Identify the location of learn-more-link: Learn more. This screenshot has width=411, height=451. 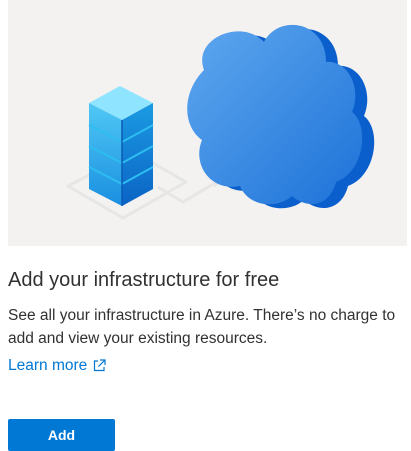
(57, 365).